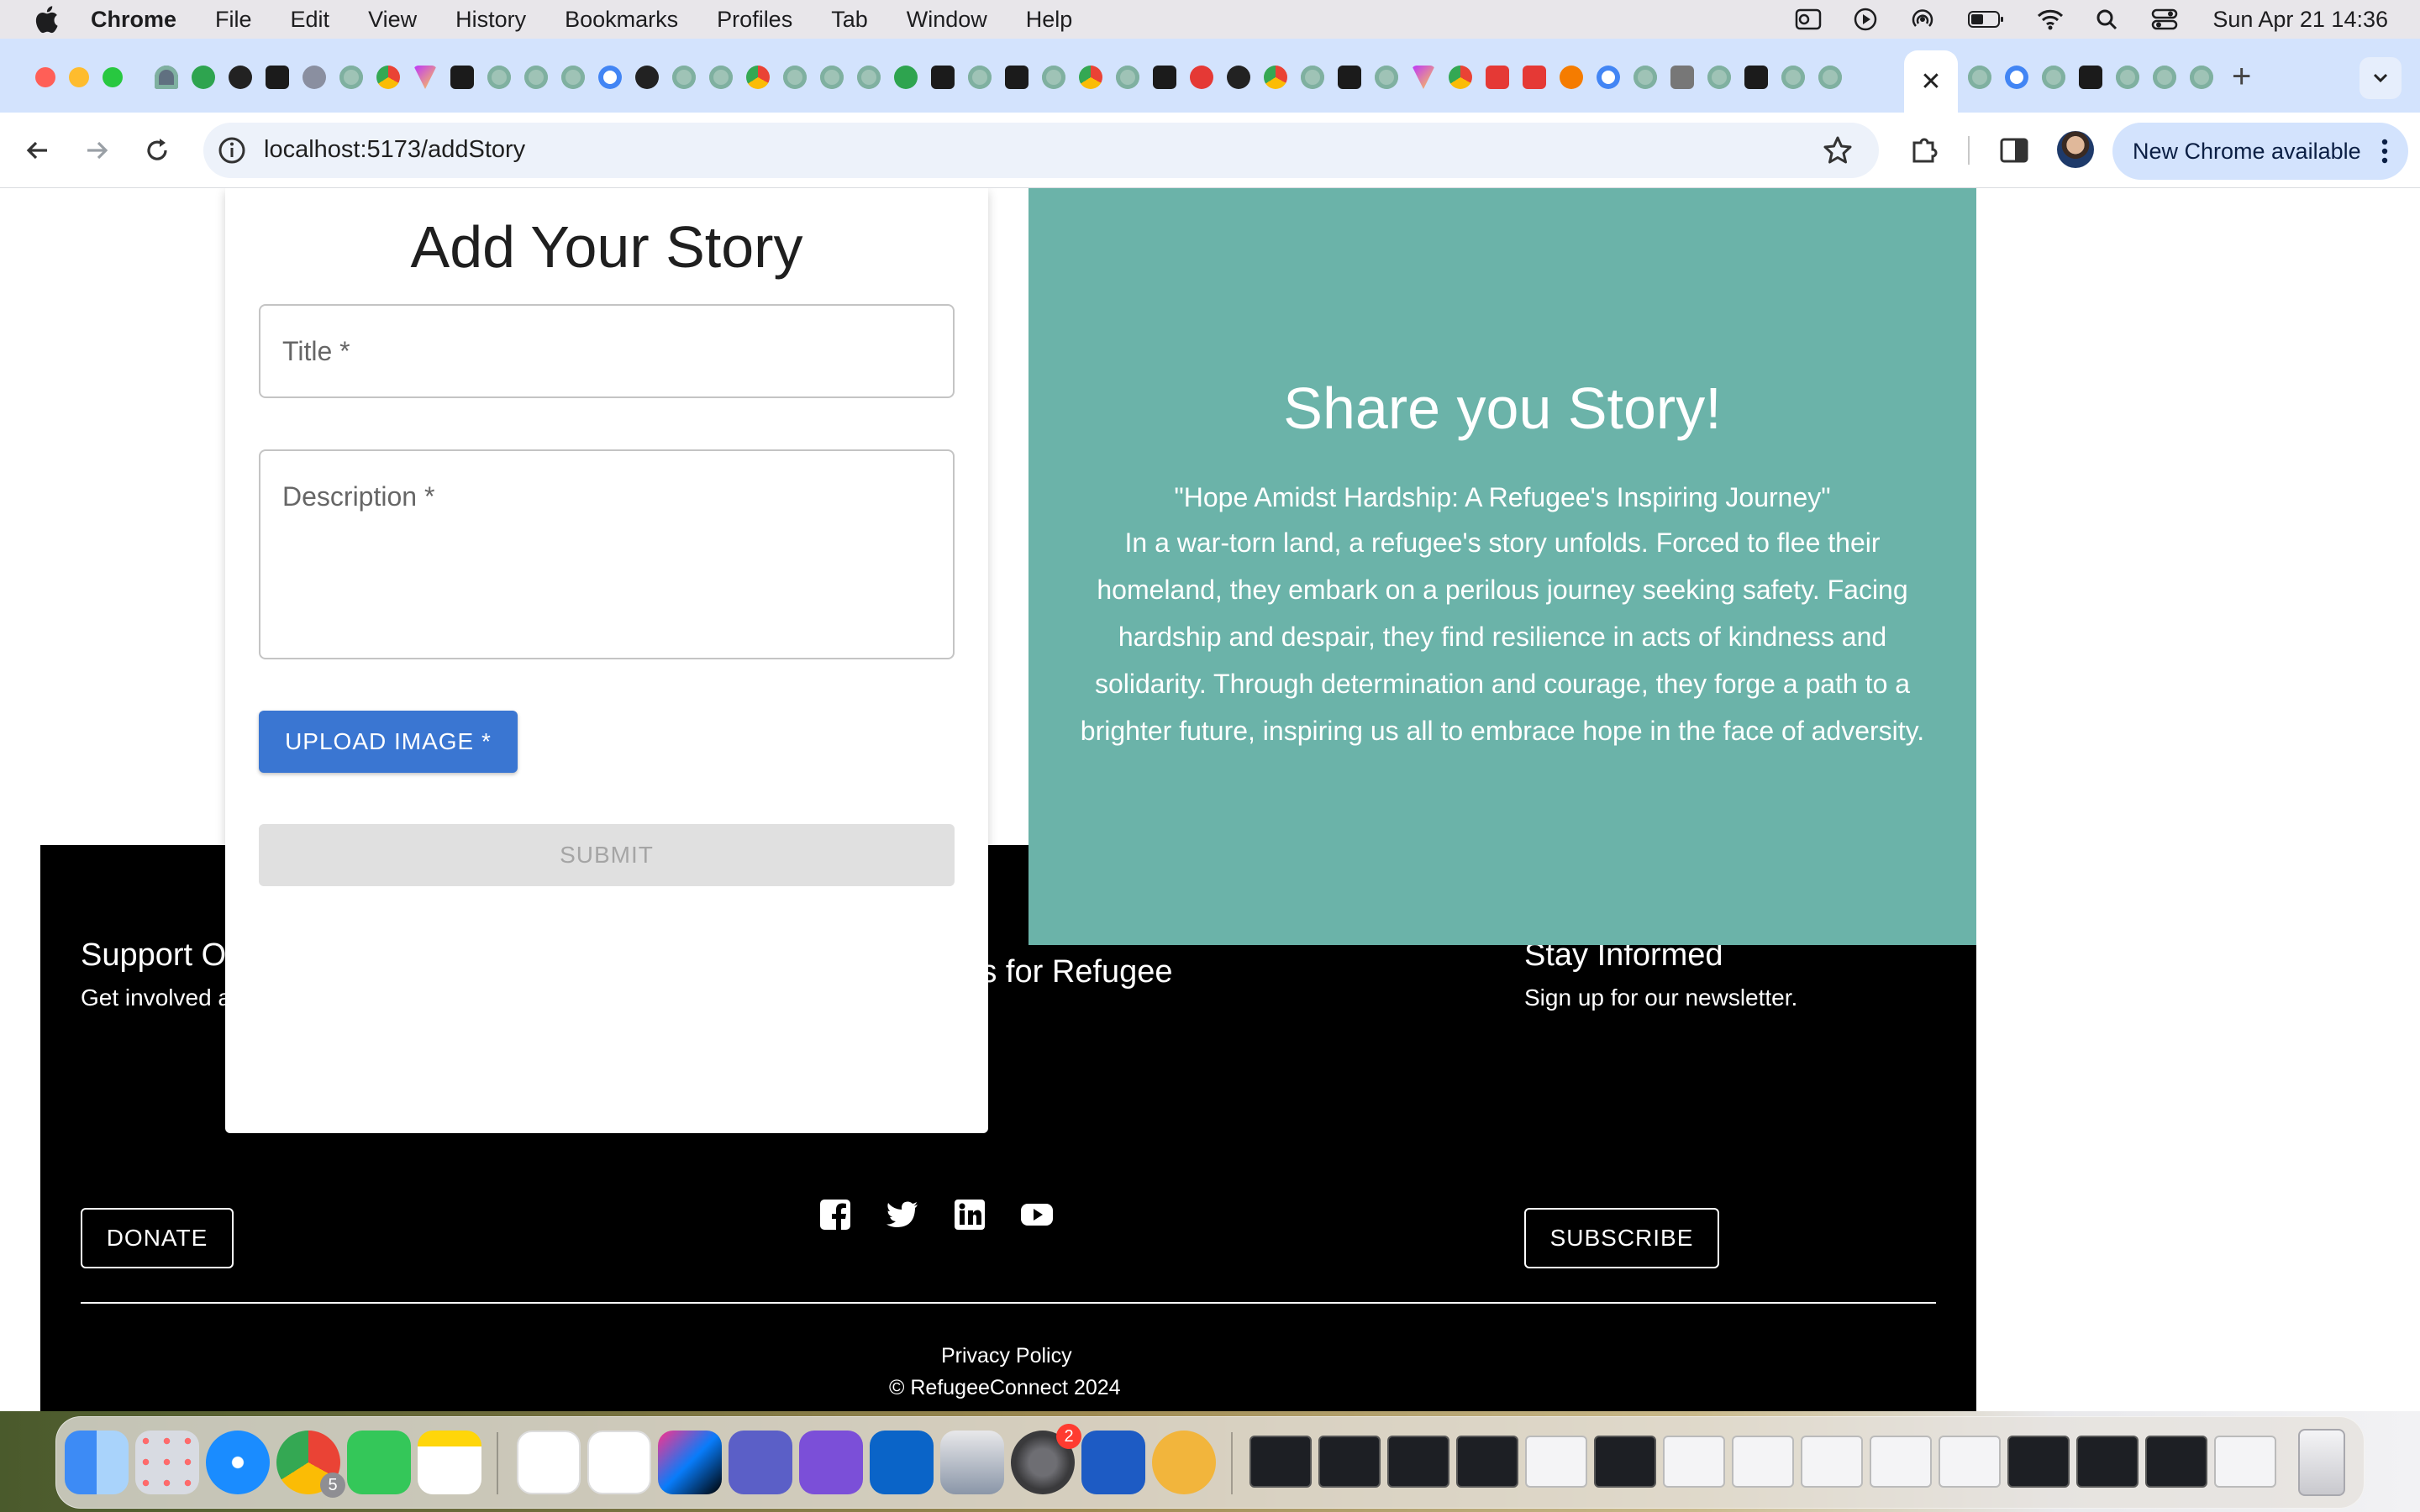 This screenshot has height=1512, width=2420. Describe the element at coordinates (113, 77) in the screenshot. I see `window-zoom-button` at that location.